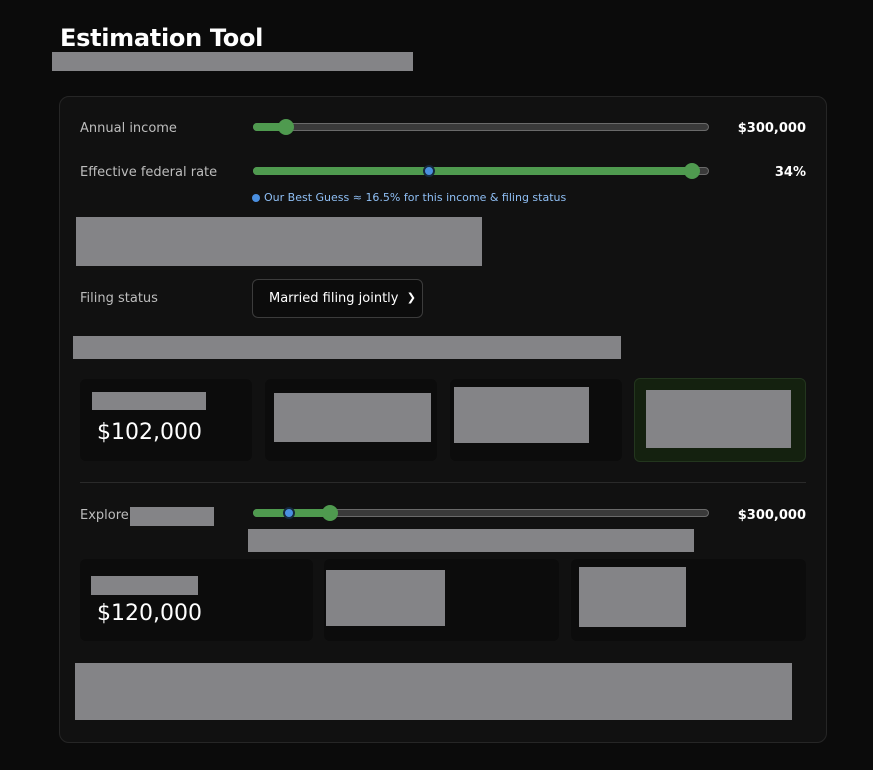  What do you see at coordinates (119, 298) in the screenshot?
I see `filing-label: Filing status` at bounding box center [119, 298].